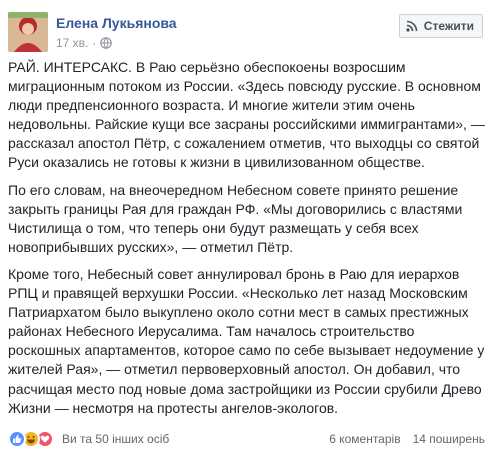  What do you see at coordinates (116, 23) in the screenshot?
I see `author-name: Елена Лукьянова` at bounding box center [116, 23].